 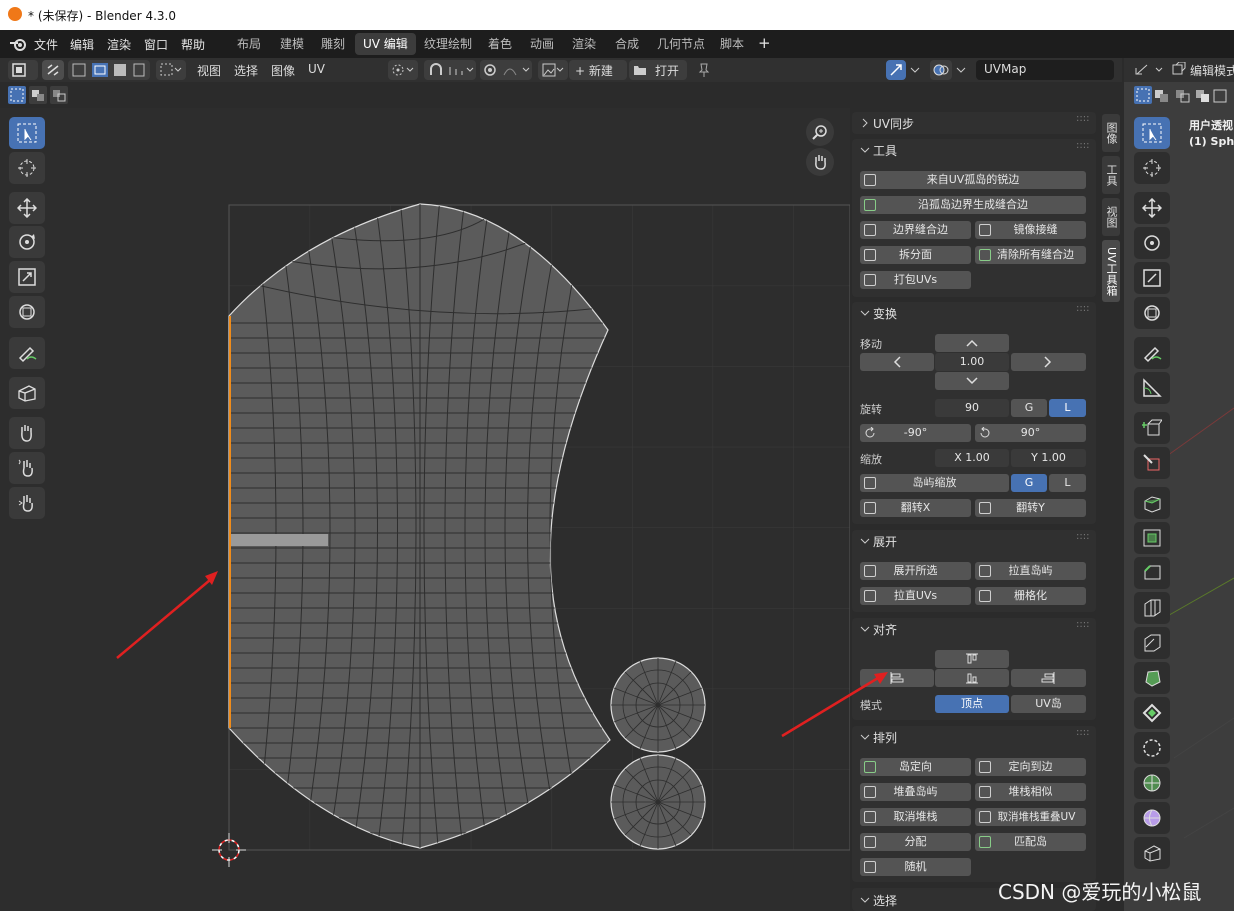 I want to click on viewport-selection-mode-icons, so click(x=1181, y=95).